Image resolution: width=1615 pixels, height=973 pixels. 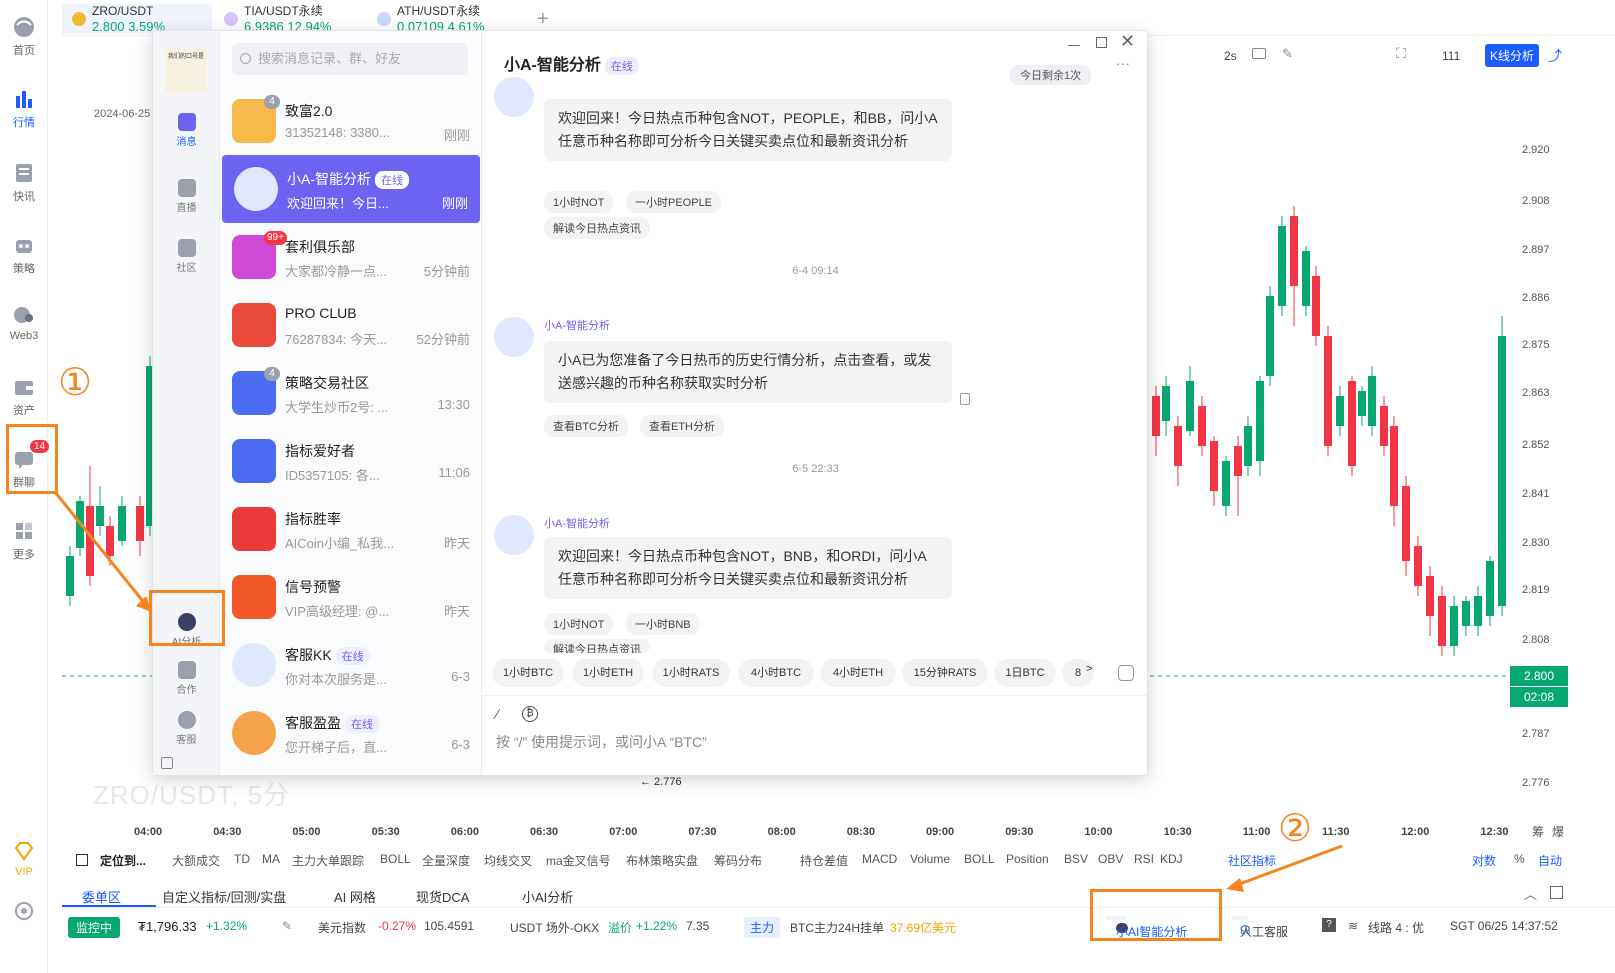 What do you see at coordinates (528, 673) in the screenshot?
I see `quick-button: 1小时BTC` at bounding box center [528, 673].